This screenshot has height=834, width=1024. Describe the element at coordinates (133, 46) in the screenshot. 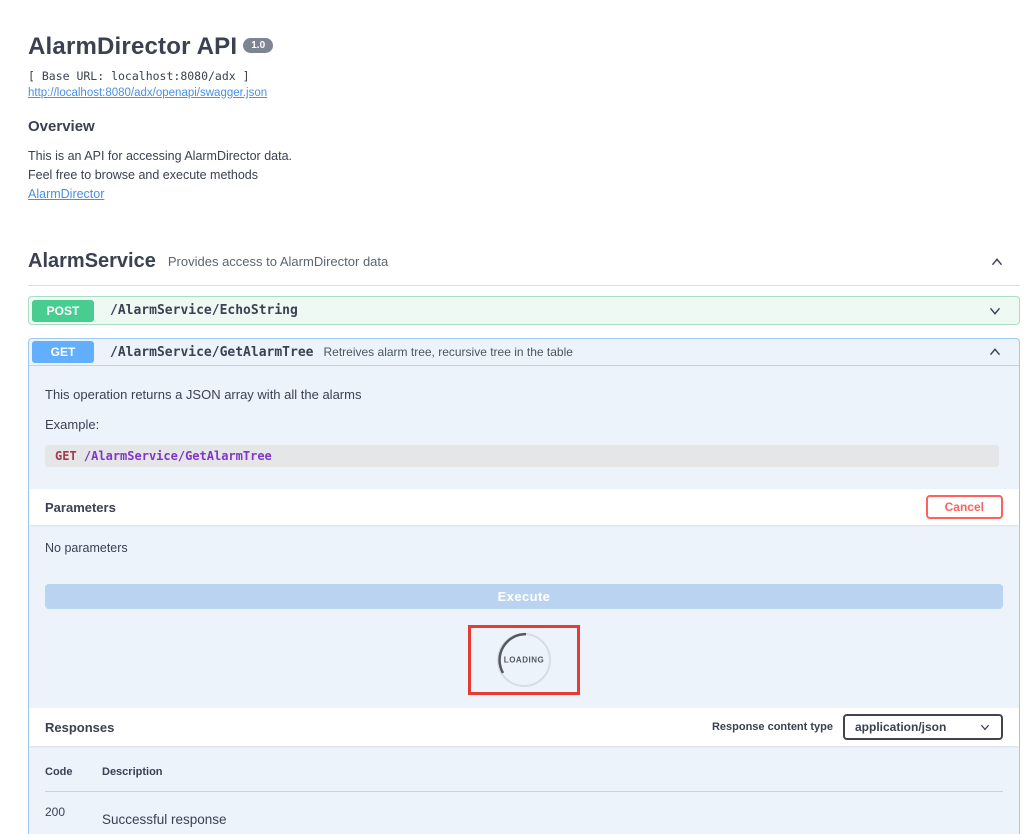

I see `api-title: AlarmDirector API` at that location.